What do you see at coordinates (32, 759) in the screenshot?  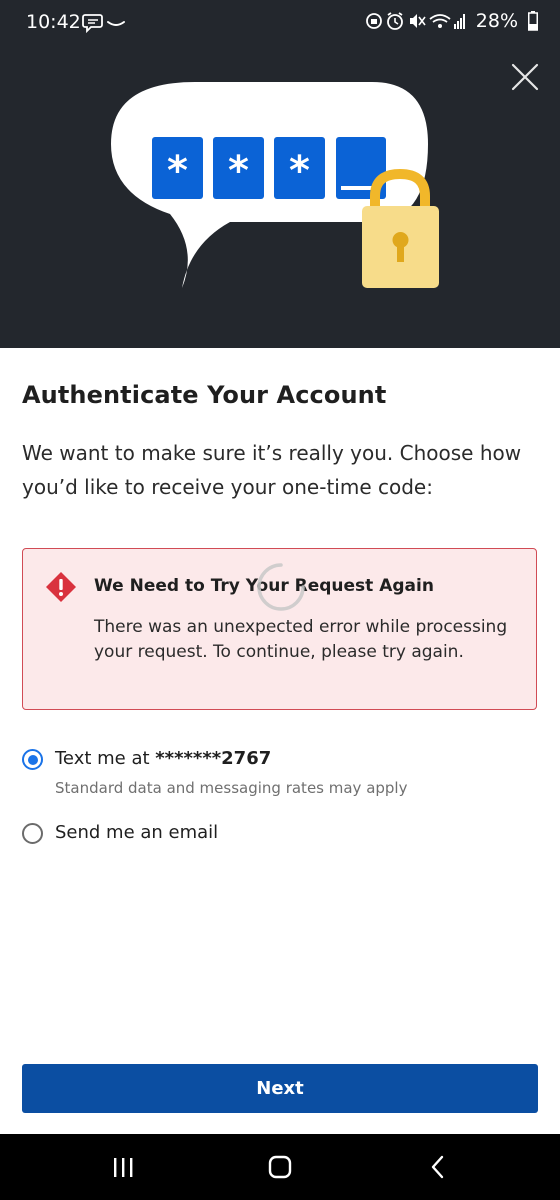 I see `radio-text-message` at bounding box center [32, 759].